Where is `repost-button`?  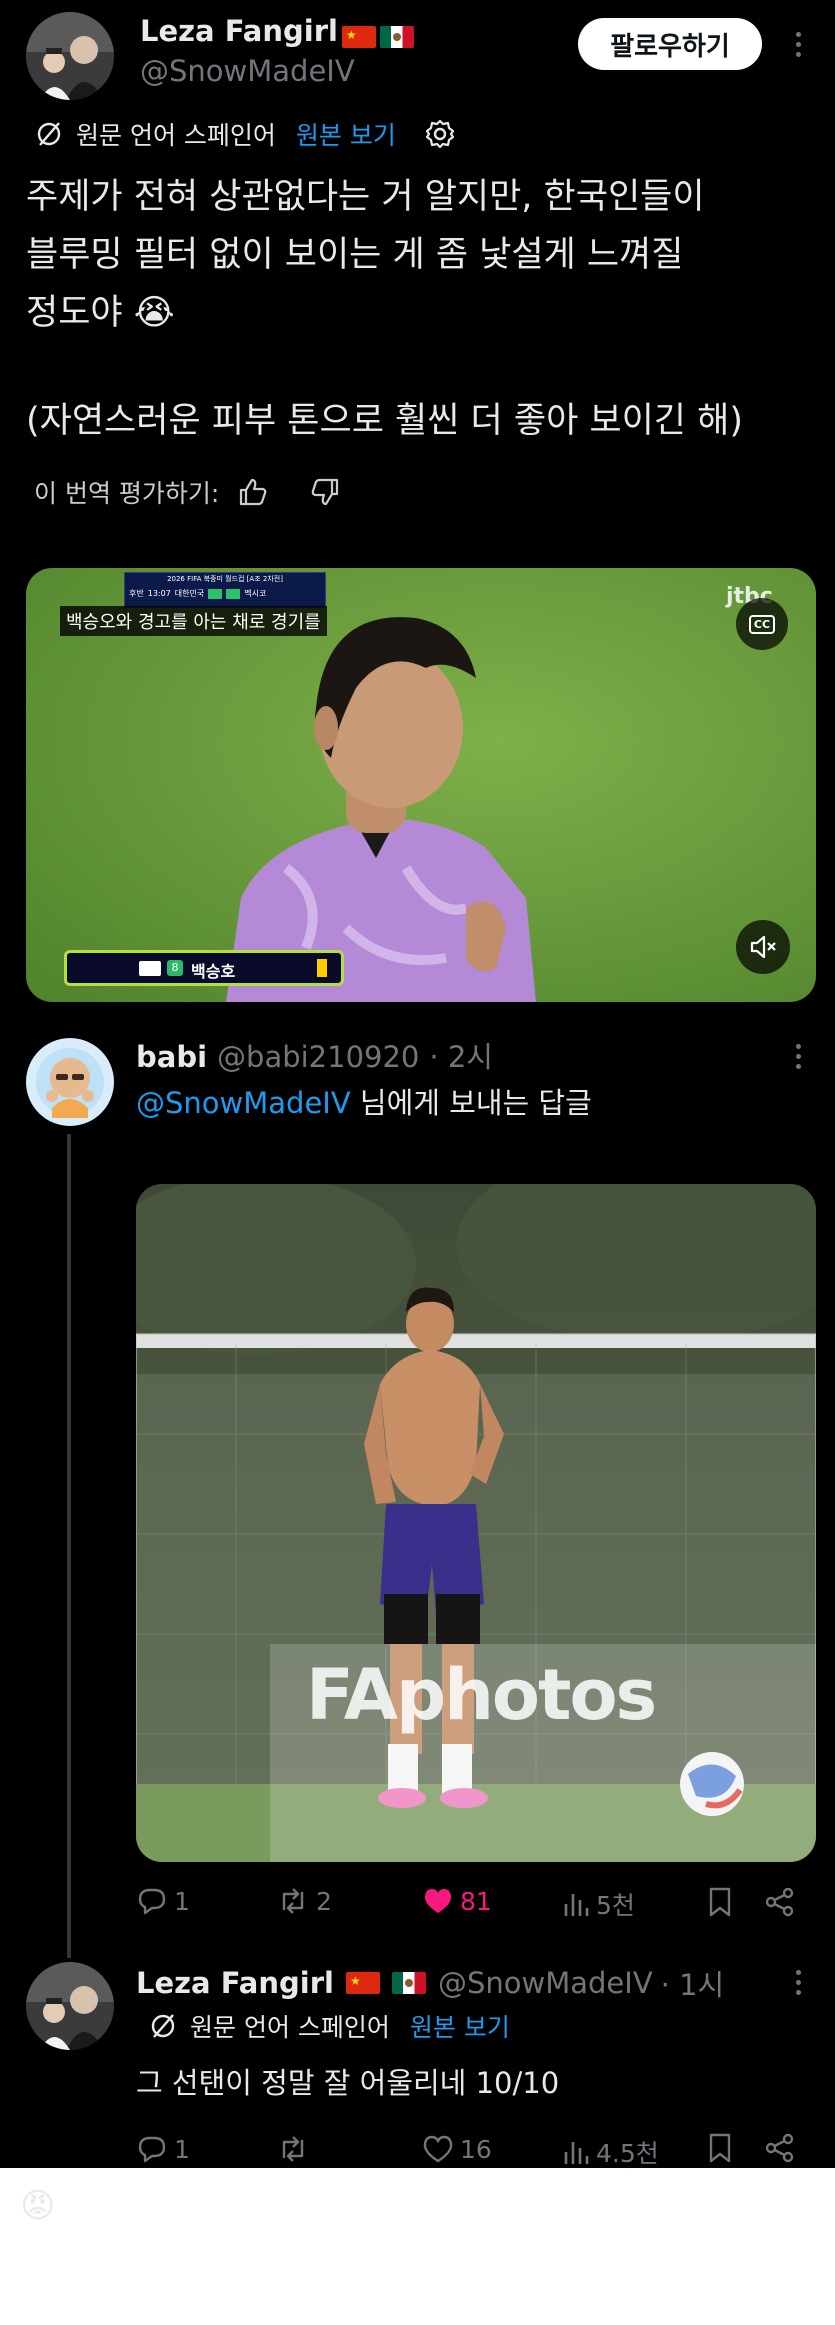
repost-button is located at coordinates (296, 2149).